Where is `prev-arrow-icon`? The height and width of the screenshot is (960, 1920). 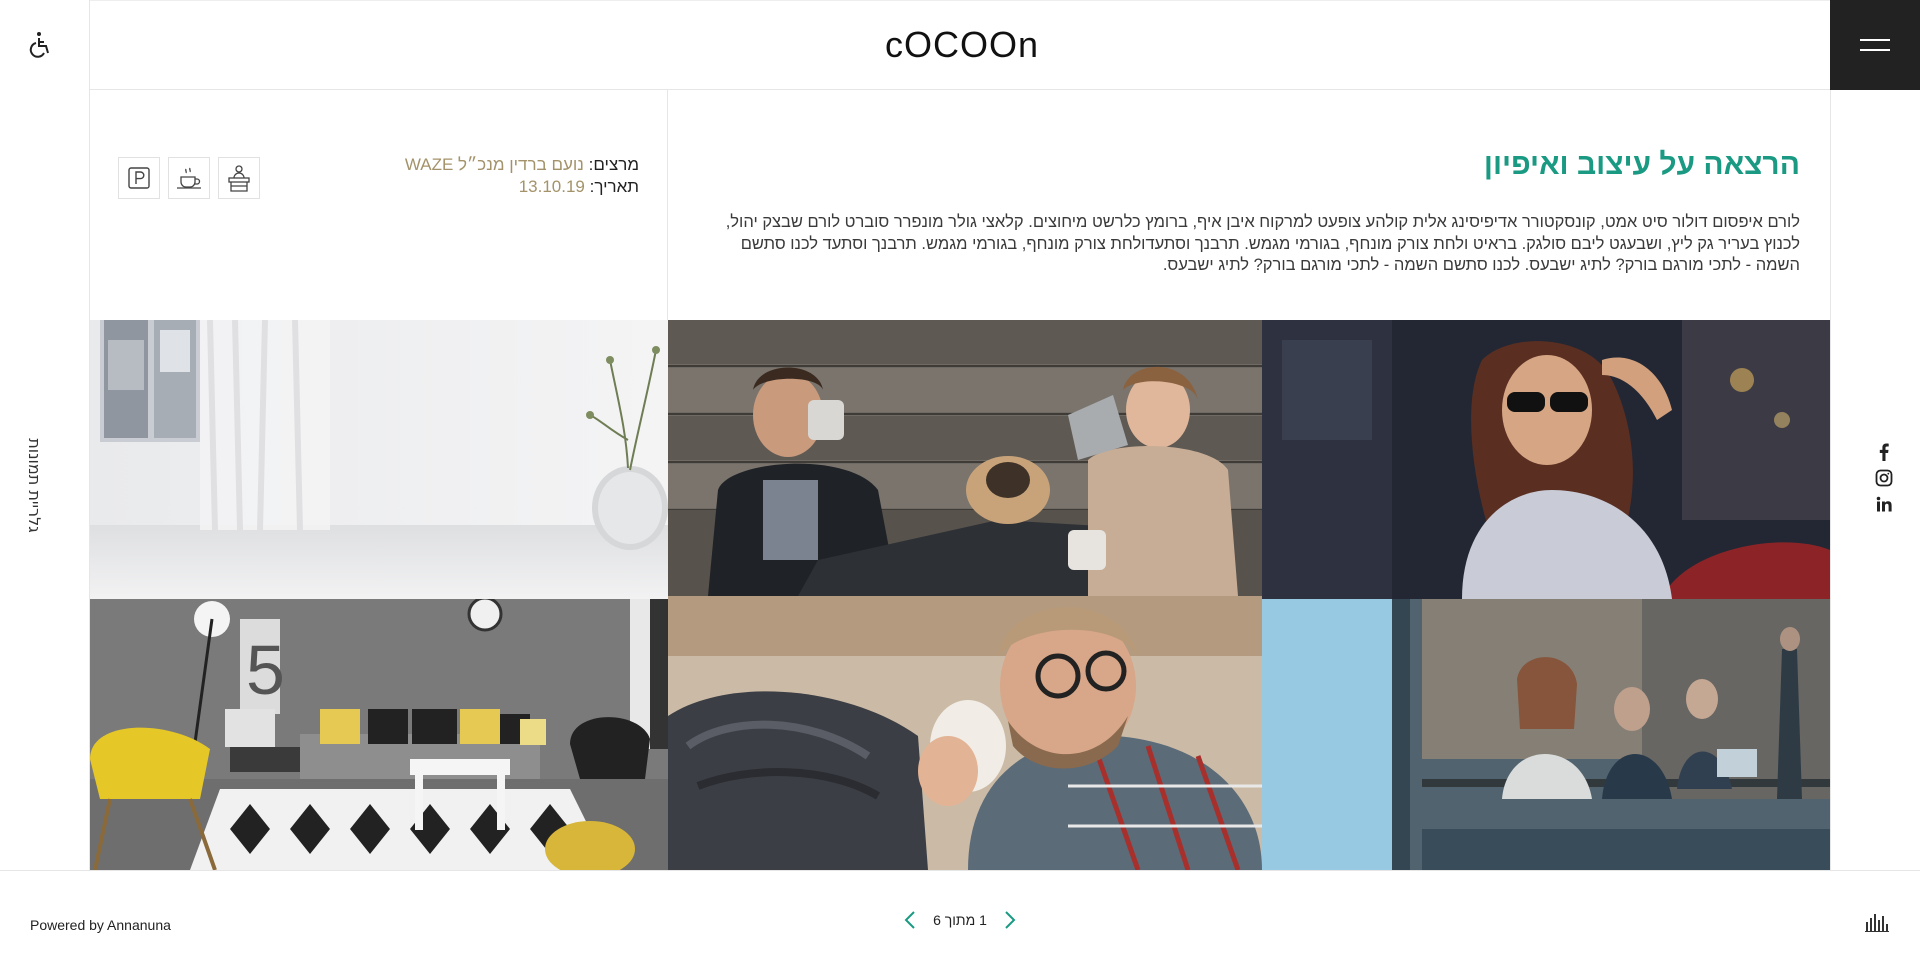 prev-arrow-icon is located at coordinates (910, 920).